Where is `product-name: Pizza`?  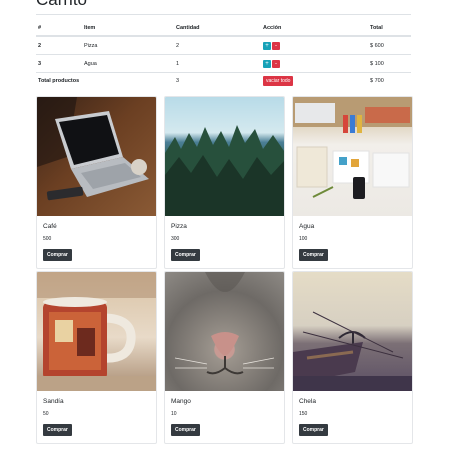 product-name: Pizza is located at coordinates (179, 226).